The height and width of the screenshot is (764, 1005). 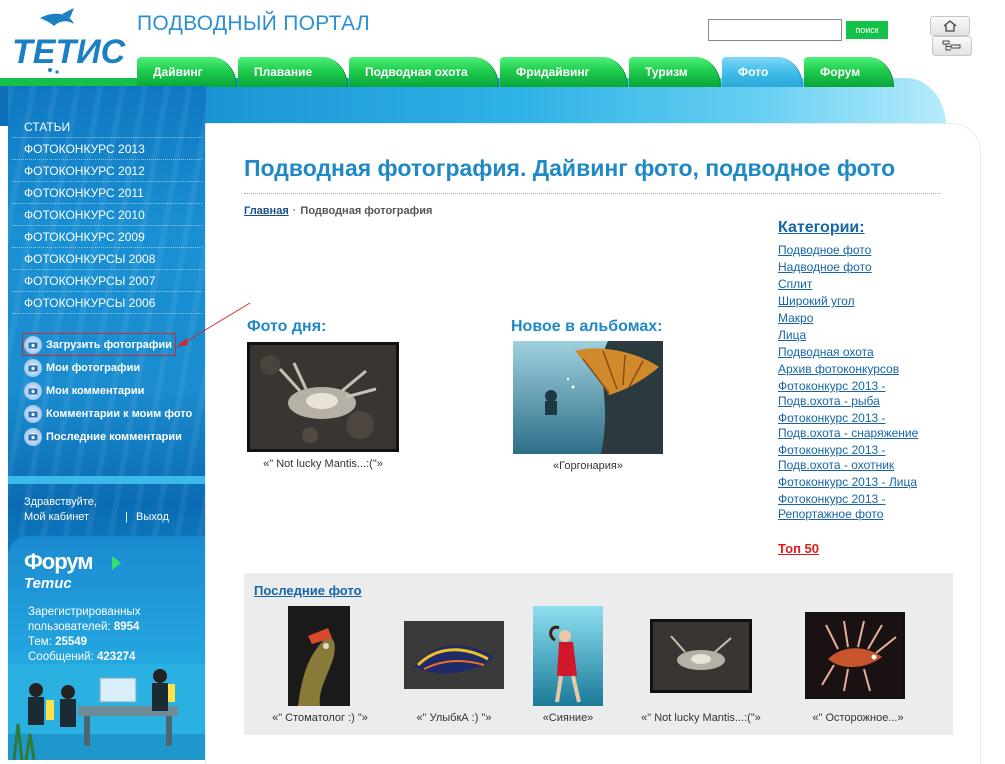 I want to click on new-in-albums-thumb, so click(x=588, y=397).